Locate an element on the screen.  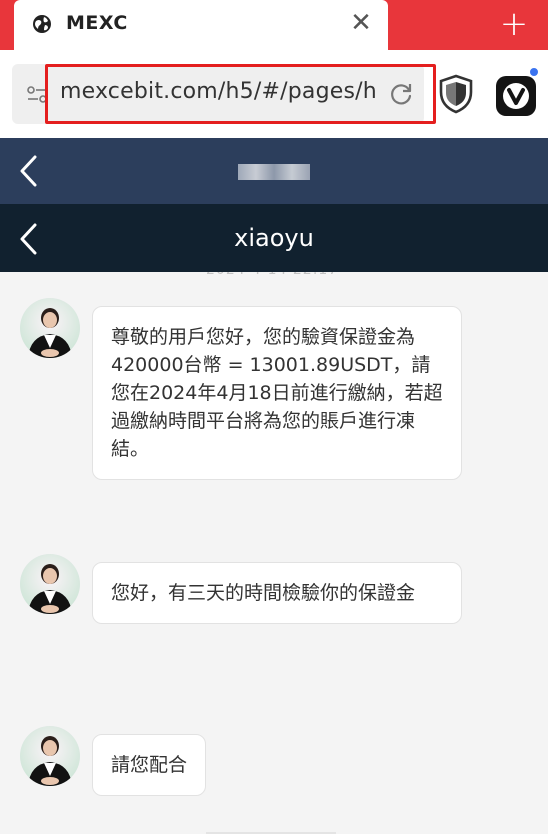
address-field: mexcebit.com/h5/#/pages/h is located at coordinates (224, 94).